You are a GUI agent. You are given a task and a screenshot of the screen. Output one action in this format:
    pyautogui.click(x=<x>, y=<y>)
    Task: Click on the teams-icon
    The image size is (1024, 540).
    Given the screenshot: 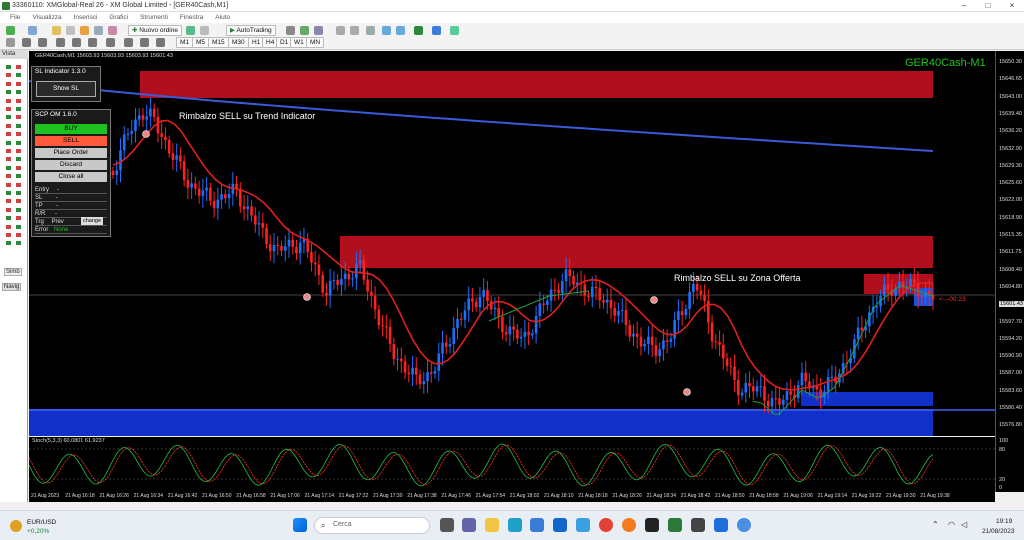 What is the action you would take?
    pyautogui.click(x=469, y=525)
    